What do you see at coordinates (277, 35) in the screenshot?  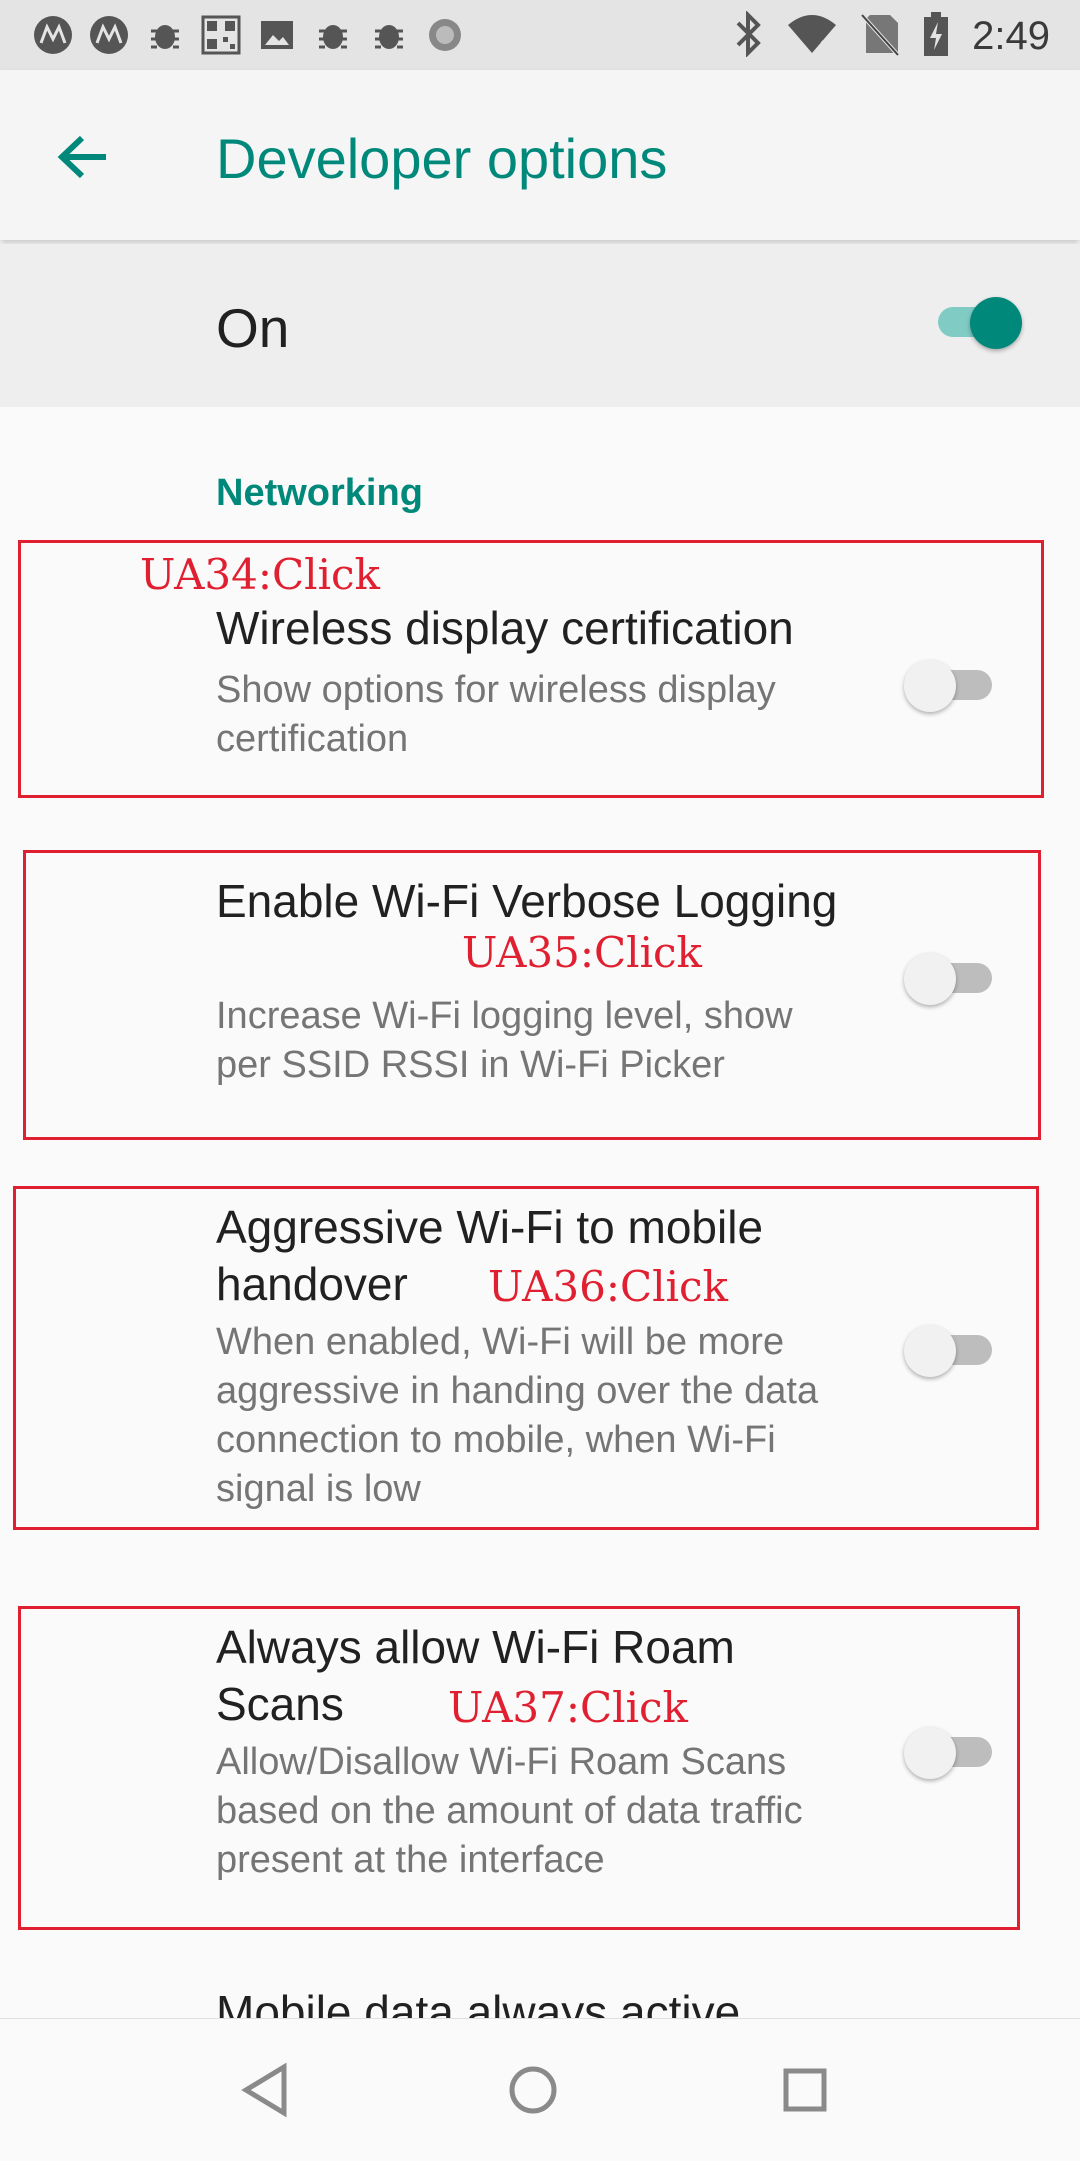 I see `image-icon` at bounding box center [277, 35].